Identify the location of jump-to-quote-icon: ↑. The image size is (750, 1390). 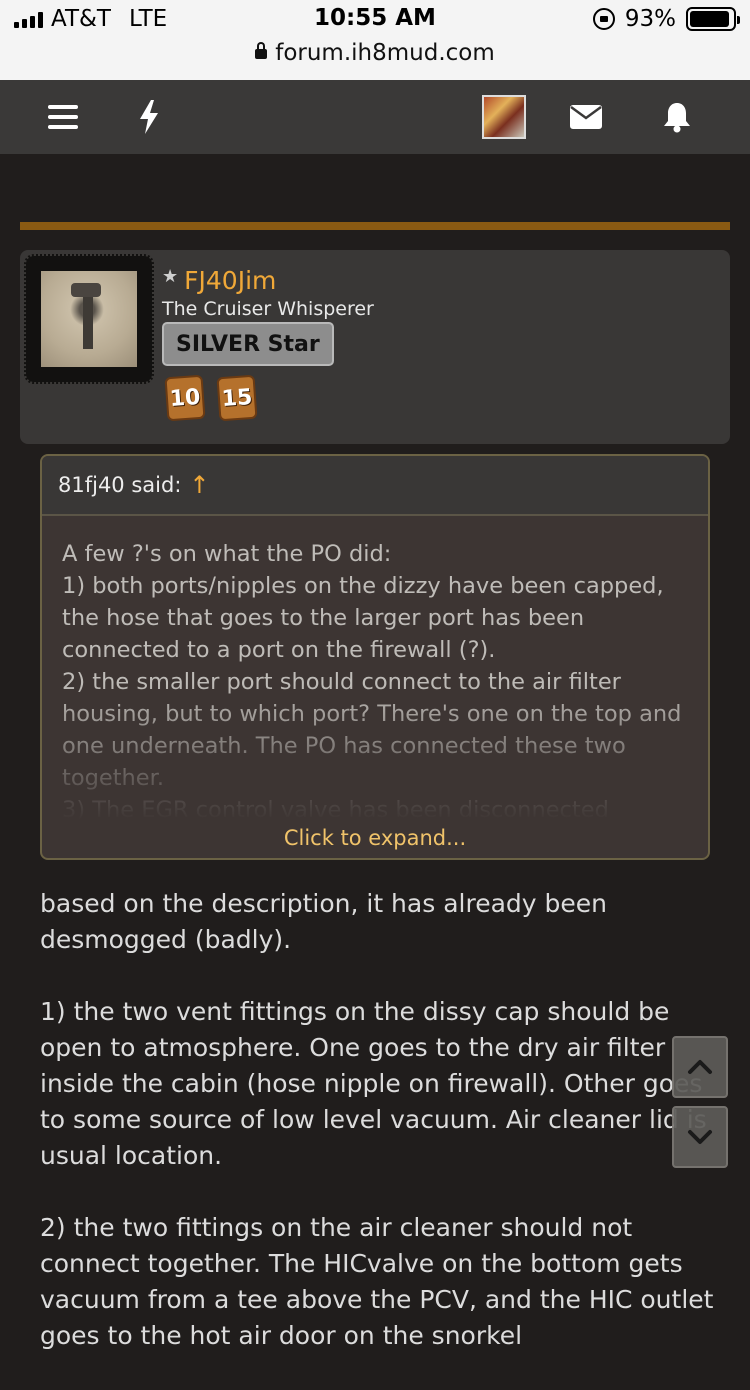
(199, 485).